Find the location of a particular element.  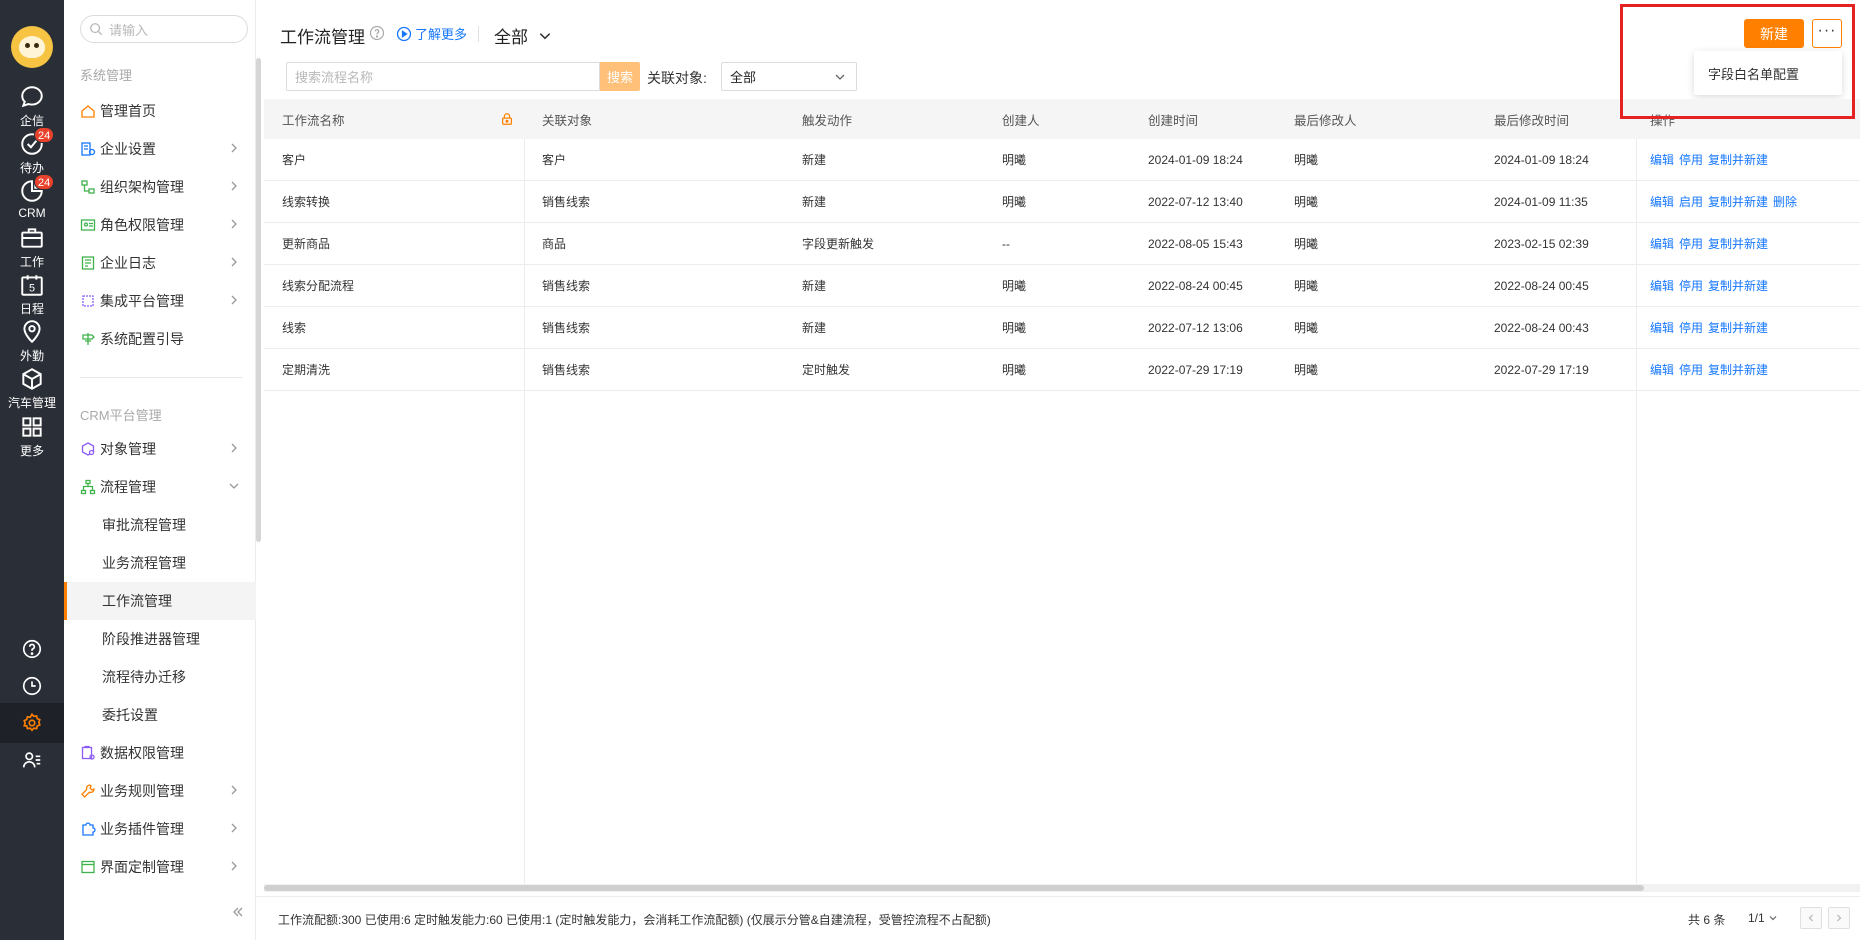

rail-settings-button is located at coordinates (32, 723).